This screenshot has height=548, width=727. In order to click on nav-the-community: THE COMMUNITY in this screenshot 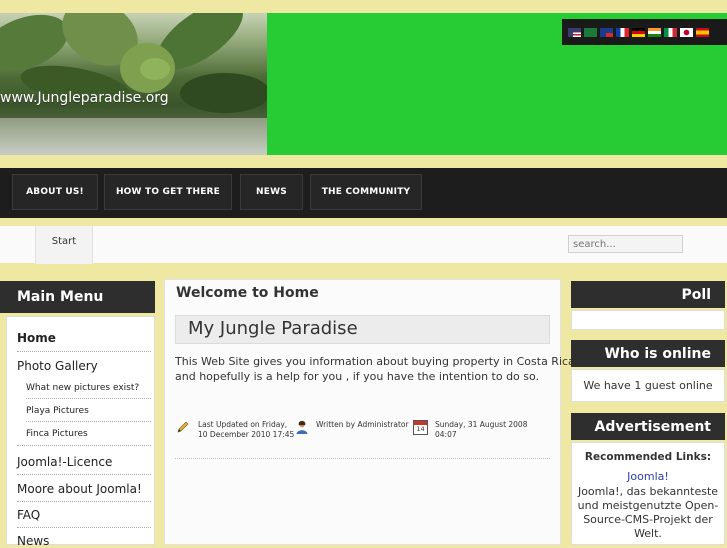, I will do `click(366, 192)`.